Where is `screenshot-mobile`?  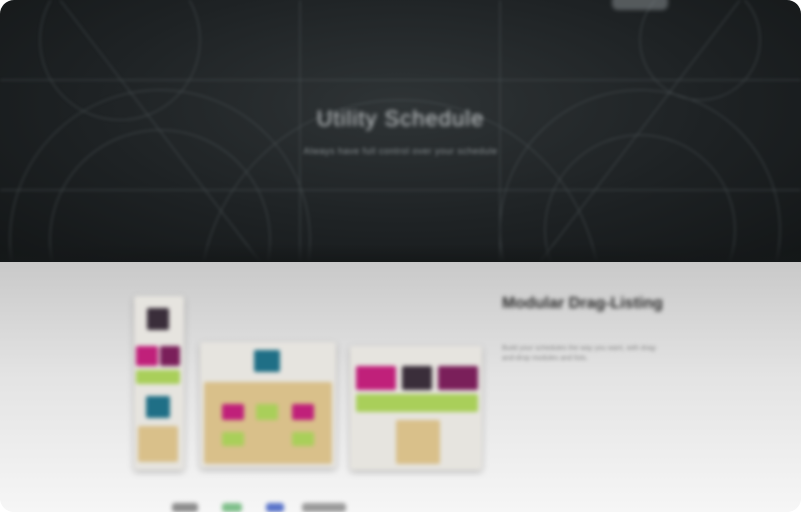 screenshot-mobile is located at coordinates (159, 383).